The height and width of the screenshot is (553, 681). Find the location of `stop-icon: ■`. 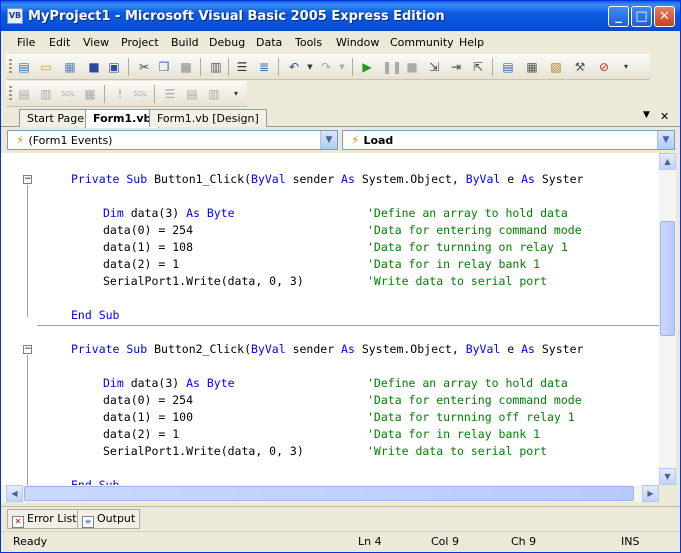

stop-icon: ■ is located at coordinates (412, 67).